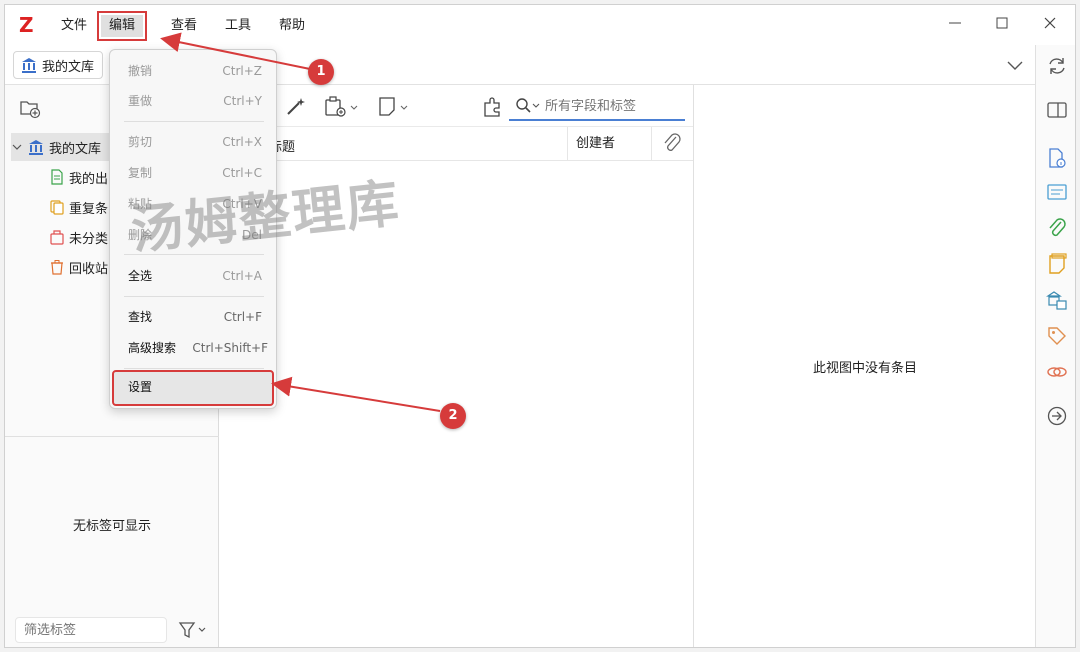 Image resolution: width=1080 pixels, height=652 pixels. Describe the element at coordinates (57, 267) in the screenshot. I see `trash-icon` at that location.